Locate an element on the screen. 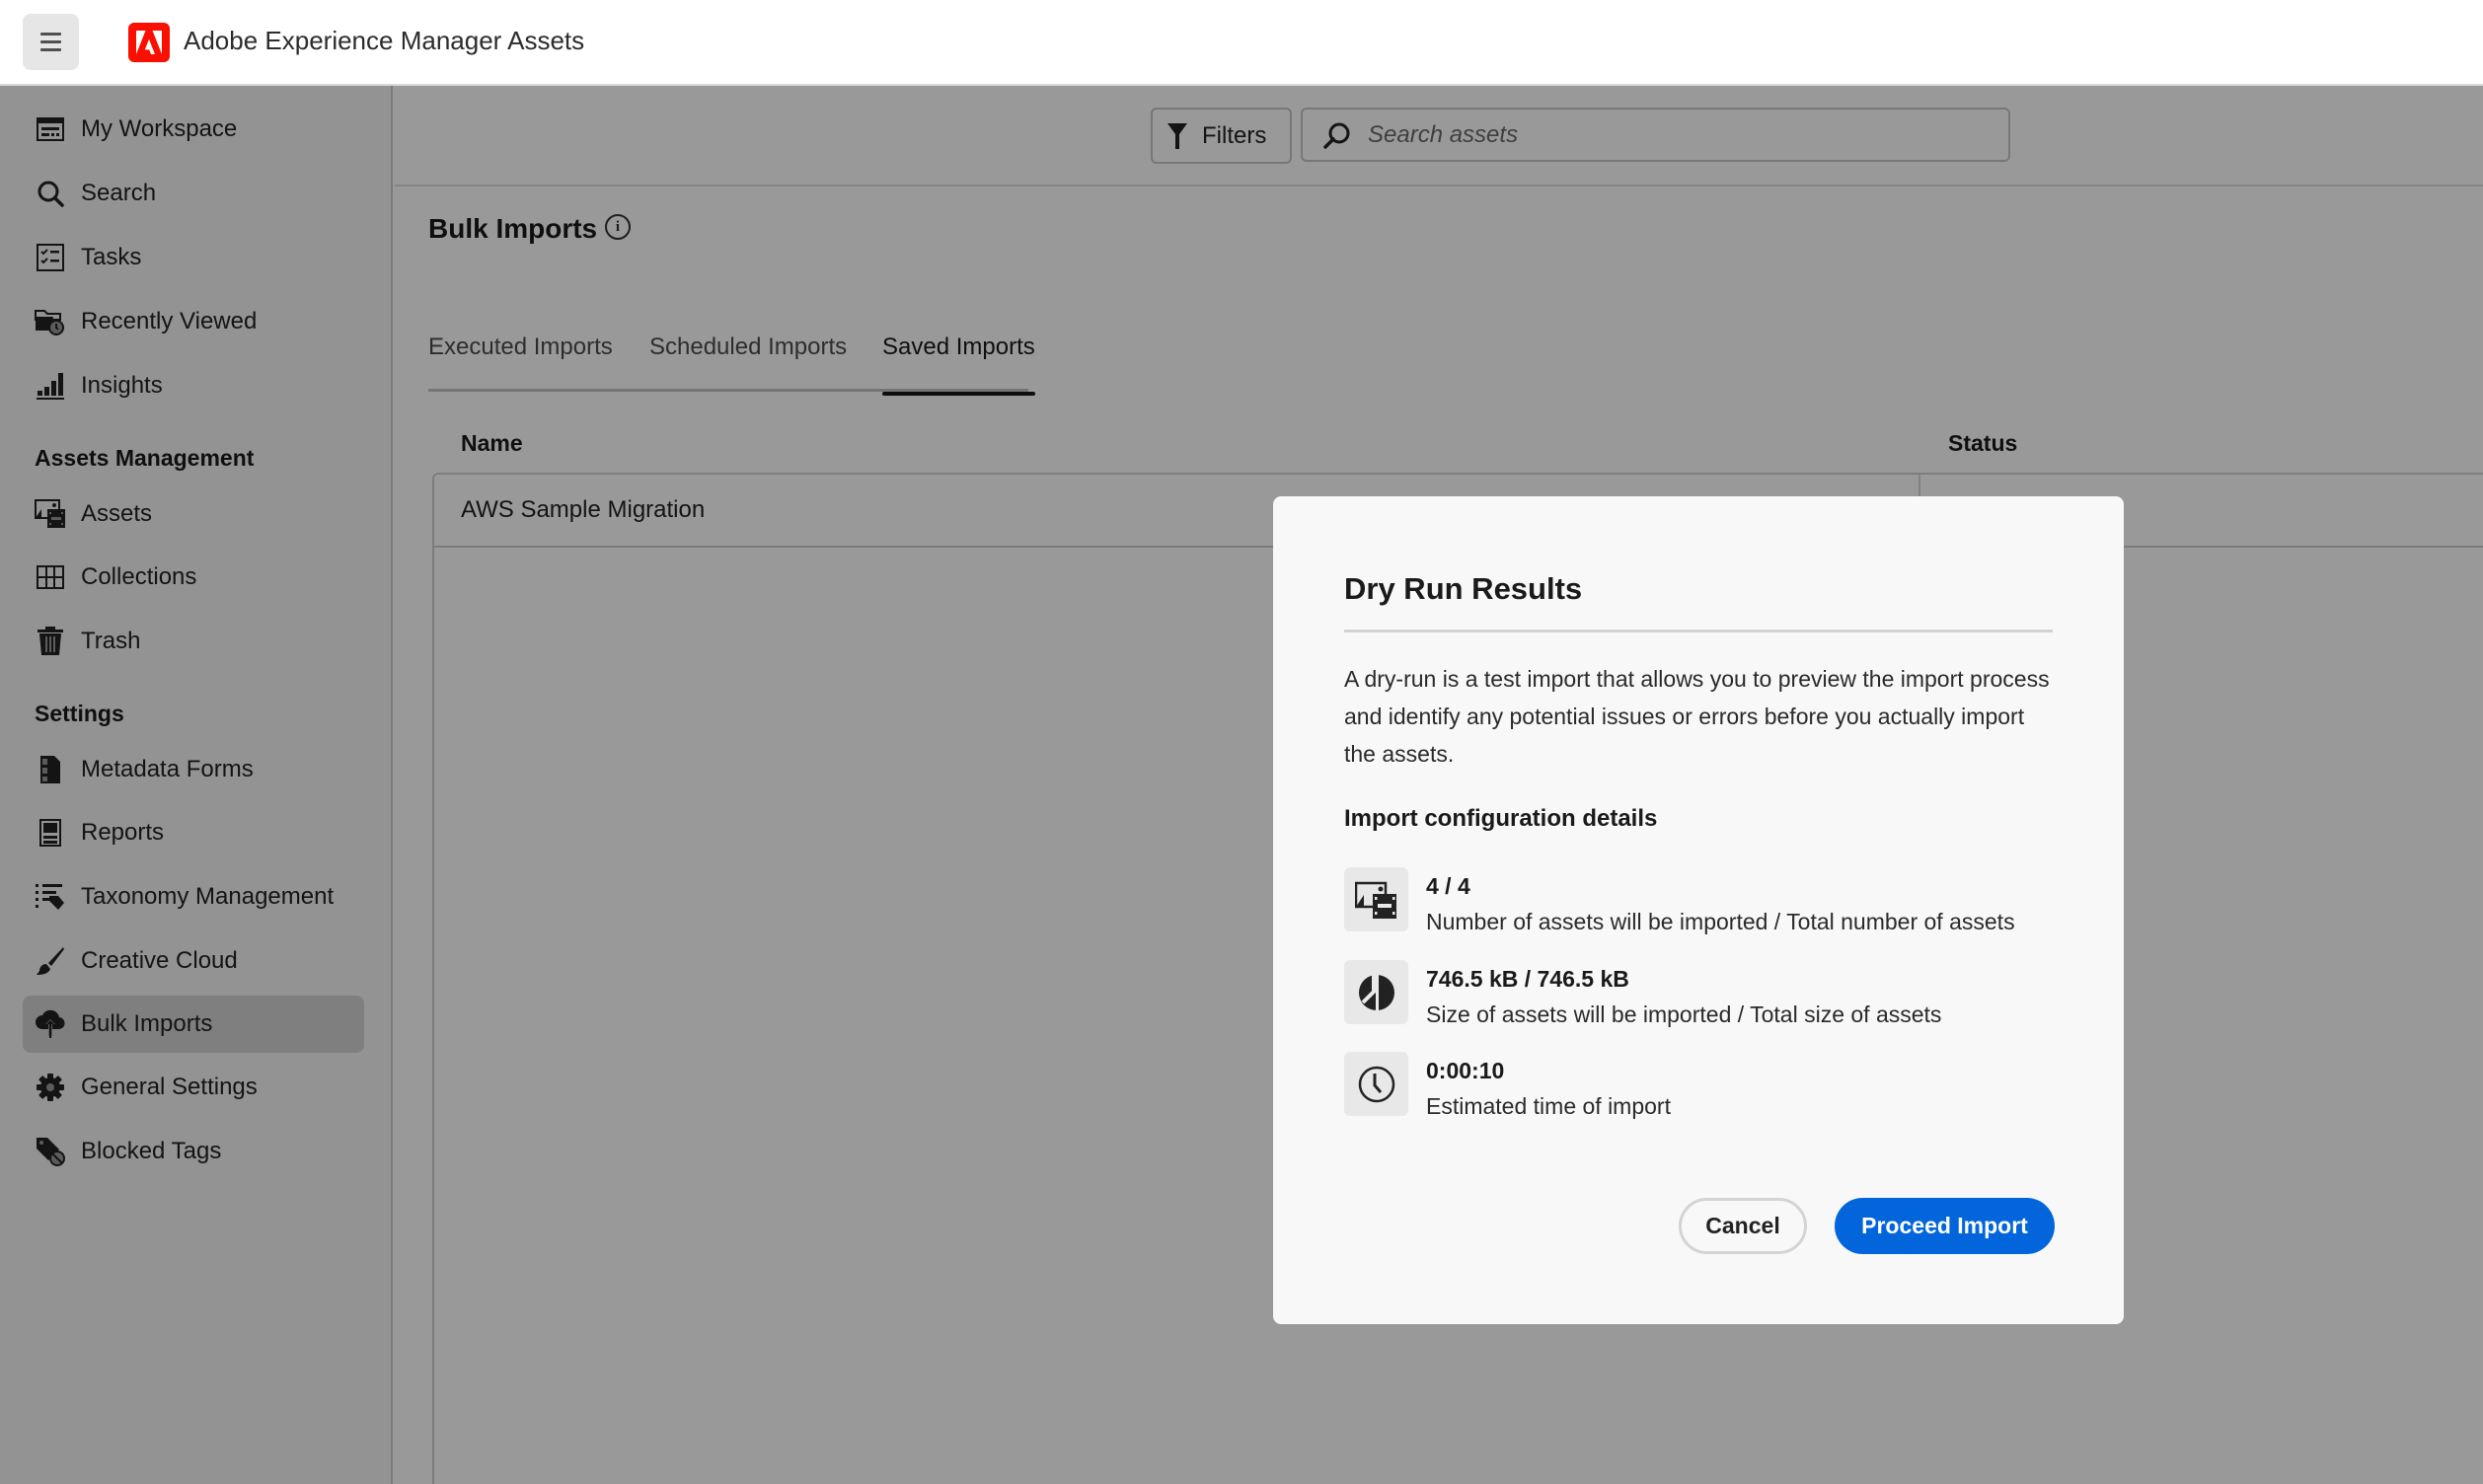 This screenshot has width=2483, height=1484. detail-description: Estimated time of import is located at coordinates (1548, 1106).